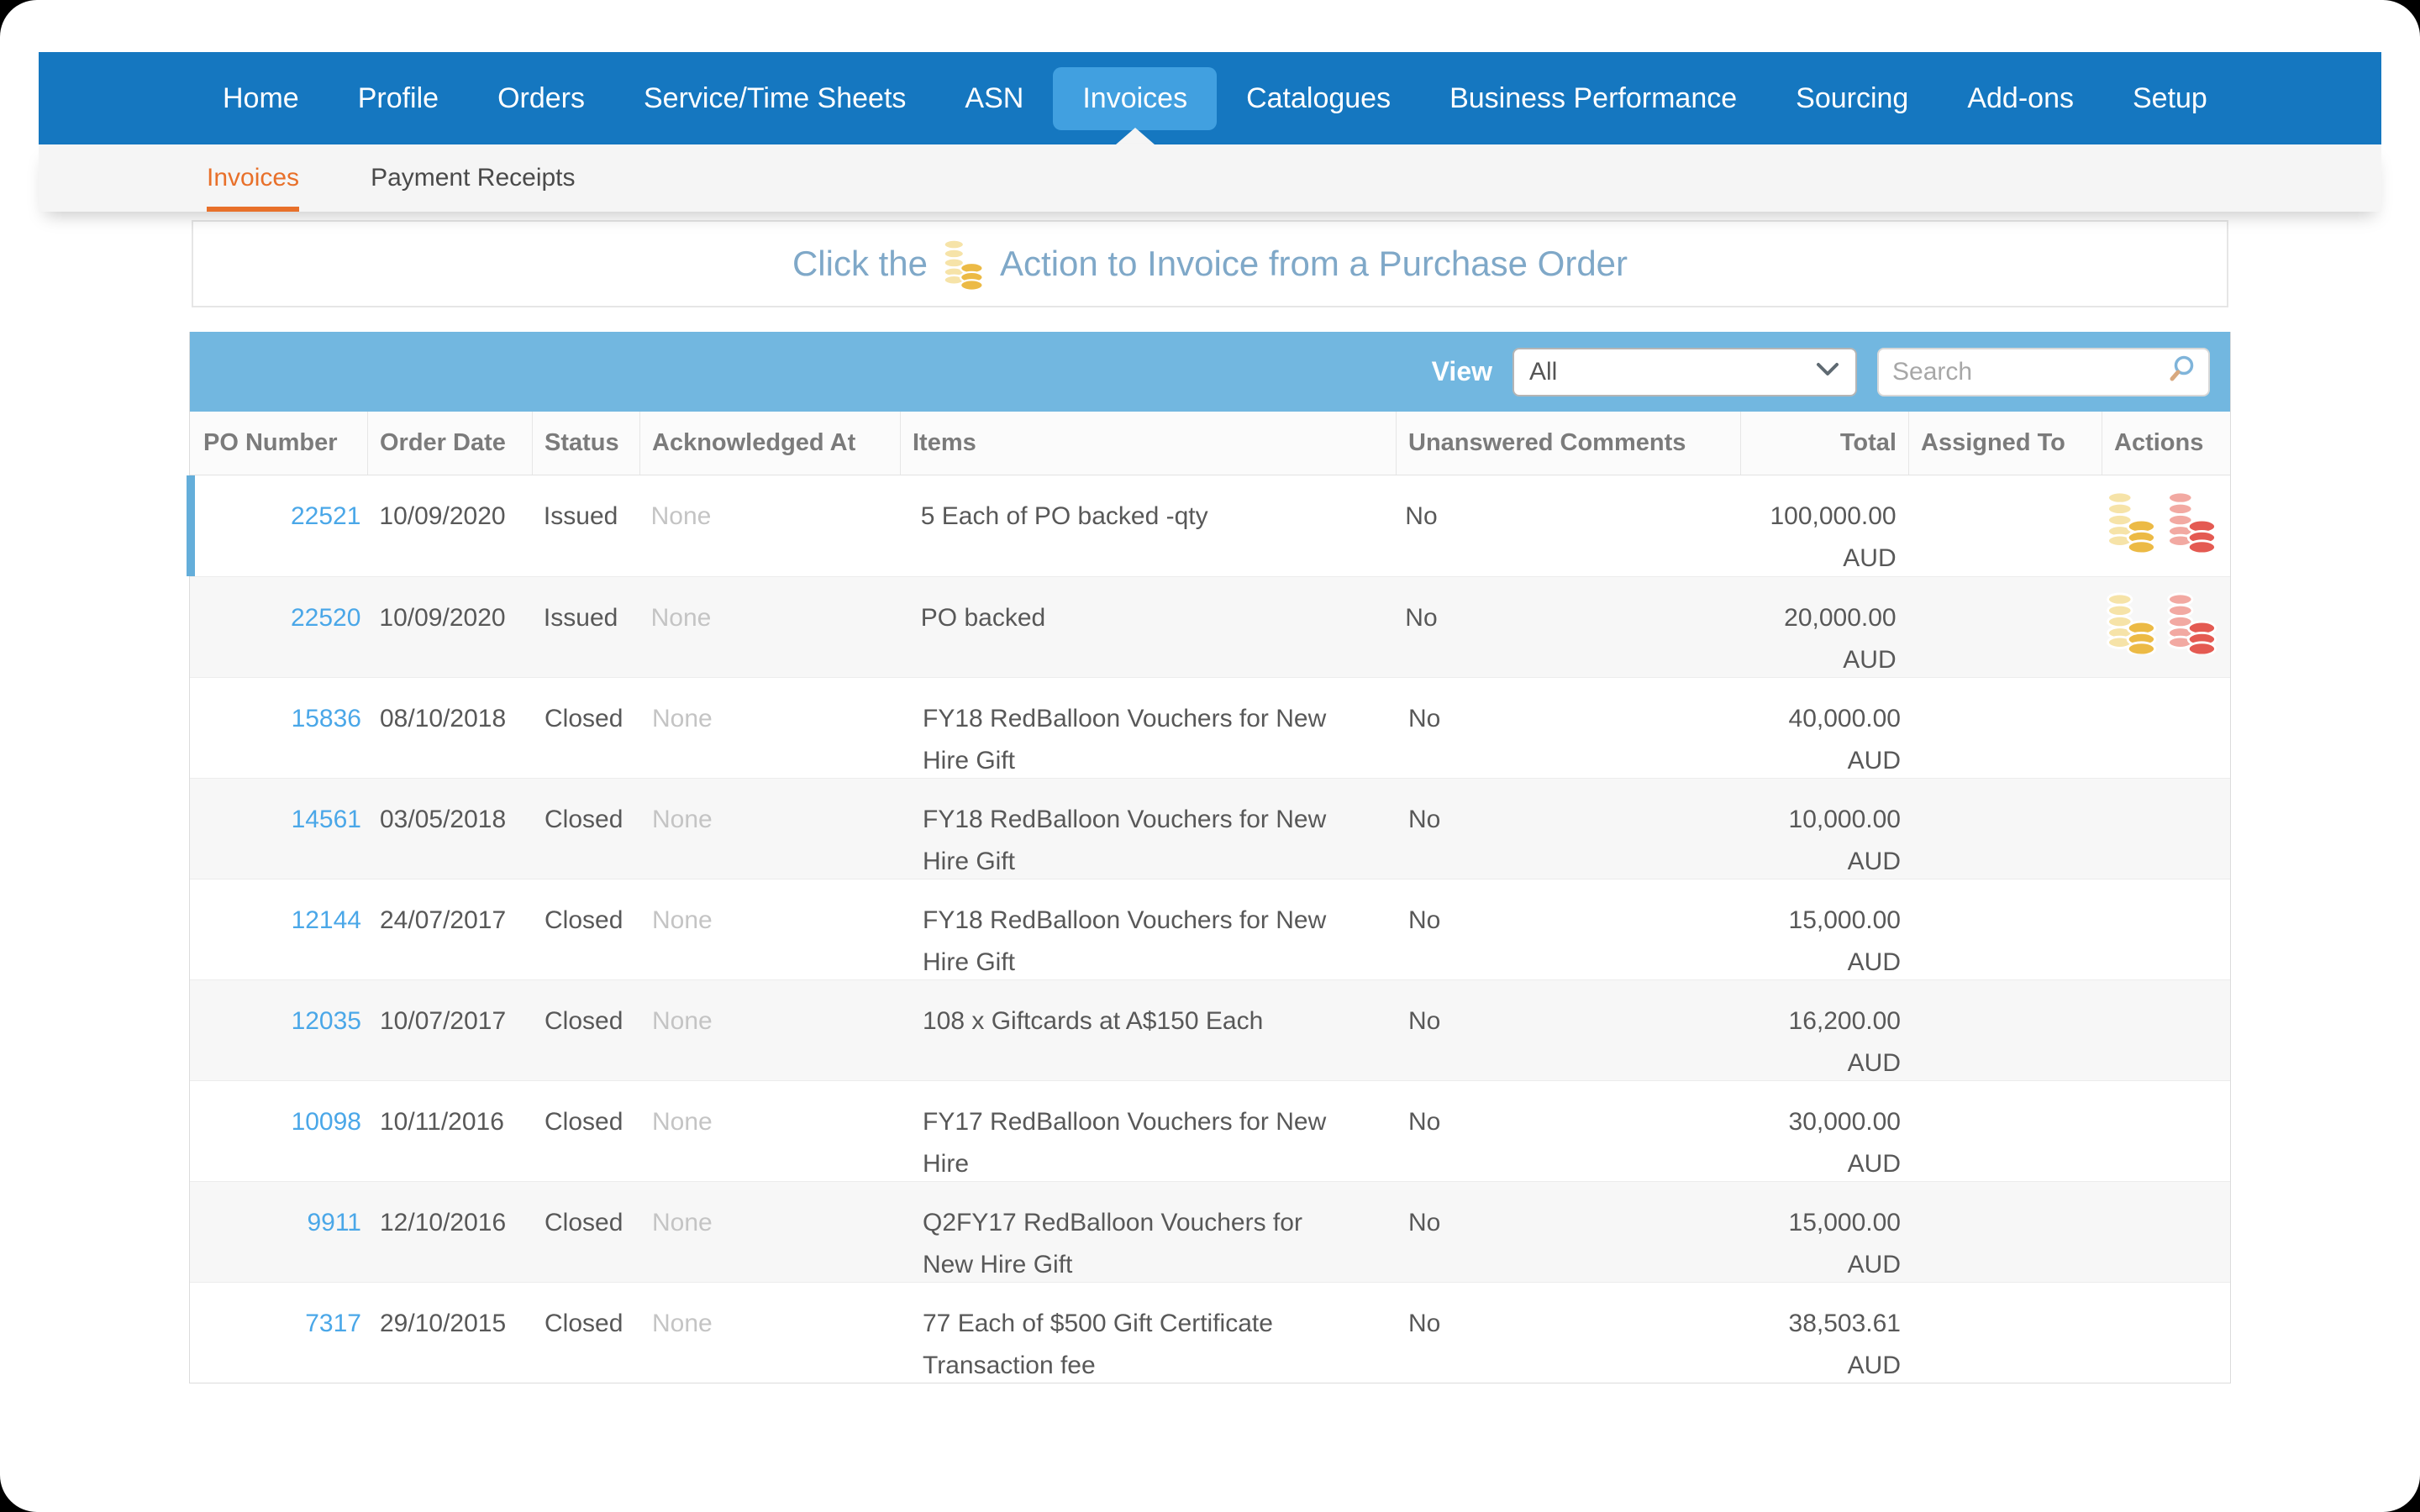  I want to click on column-header-total: Total, so click(1825, 443).